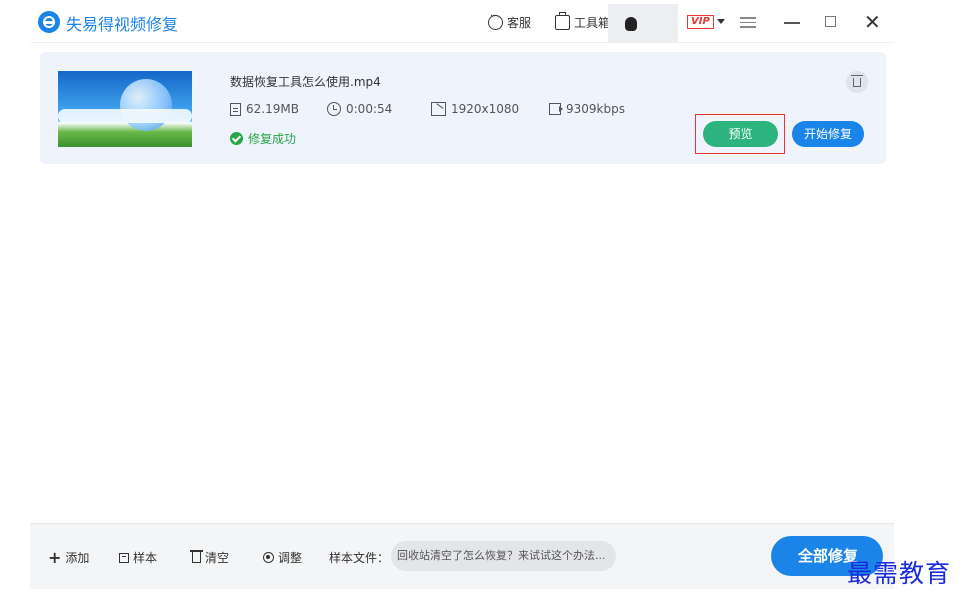  I want to click on resolution-icon, so click(438, 109).